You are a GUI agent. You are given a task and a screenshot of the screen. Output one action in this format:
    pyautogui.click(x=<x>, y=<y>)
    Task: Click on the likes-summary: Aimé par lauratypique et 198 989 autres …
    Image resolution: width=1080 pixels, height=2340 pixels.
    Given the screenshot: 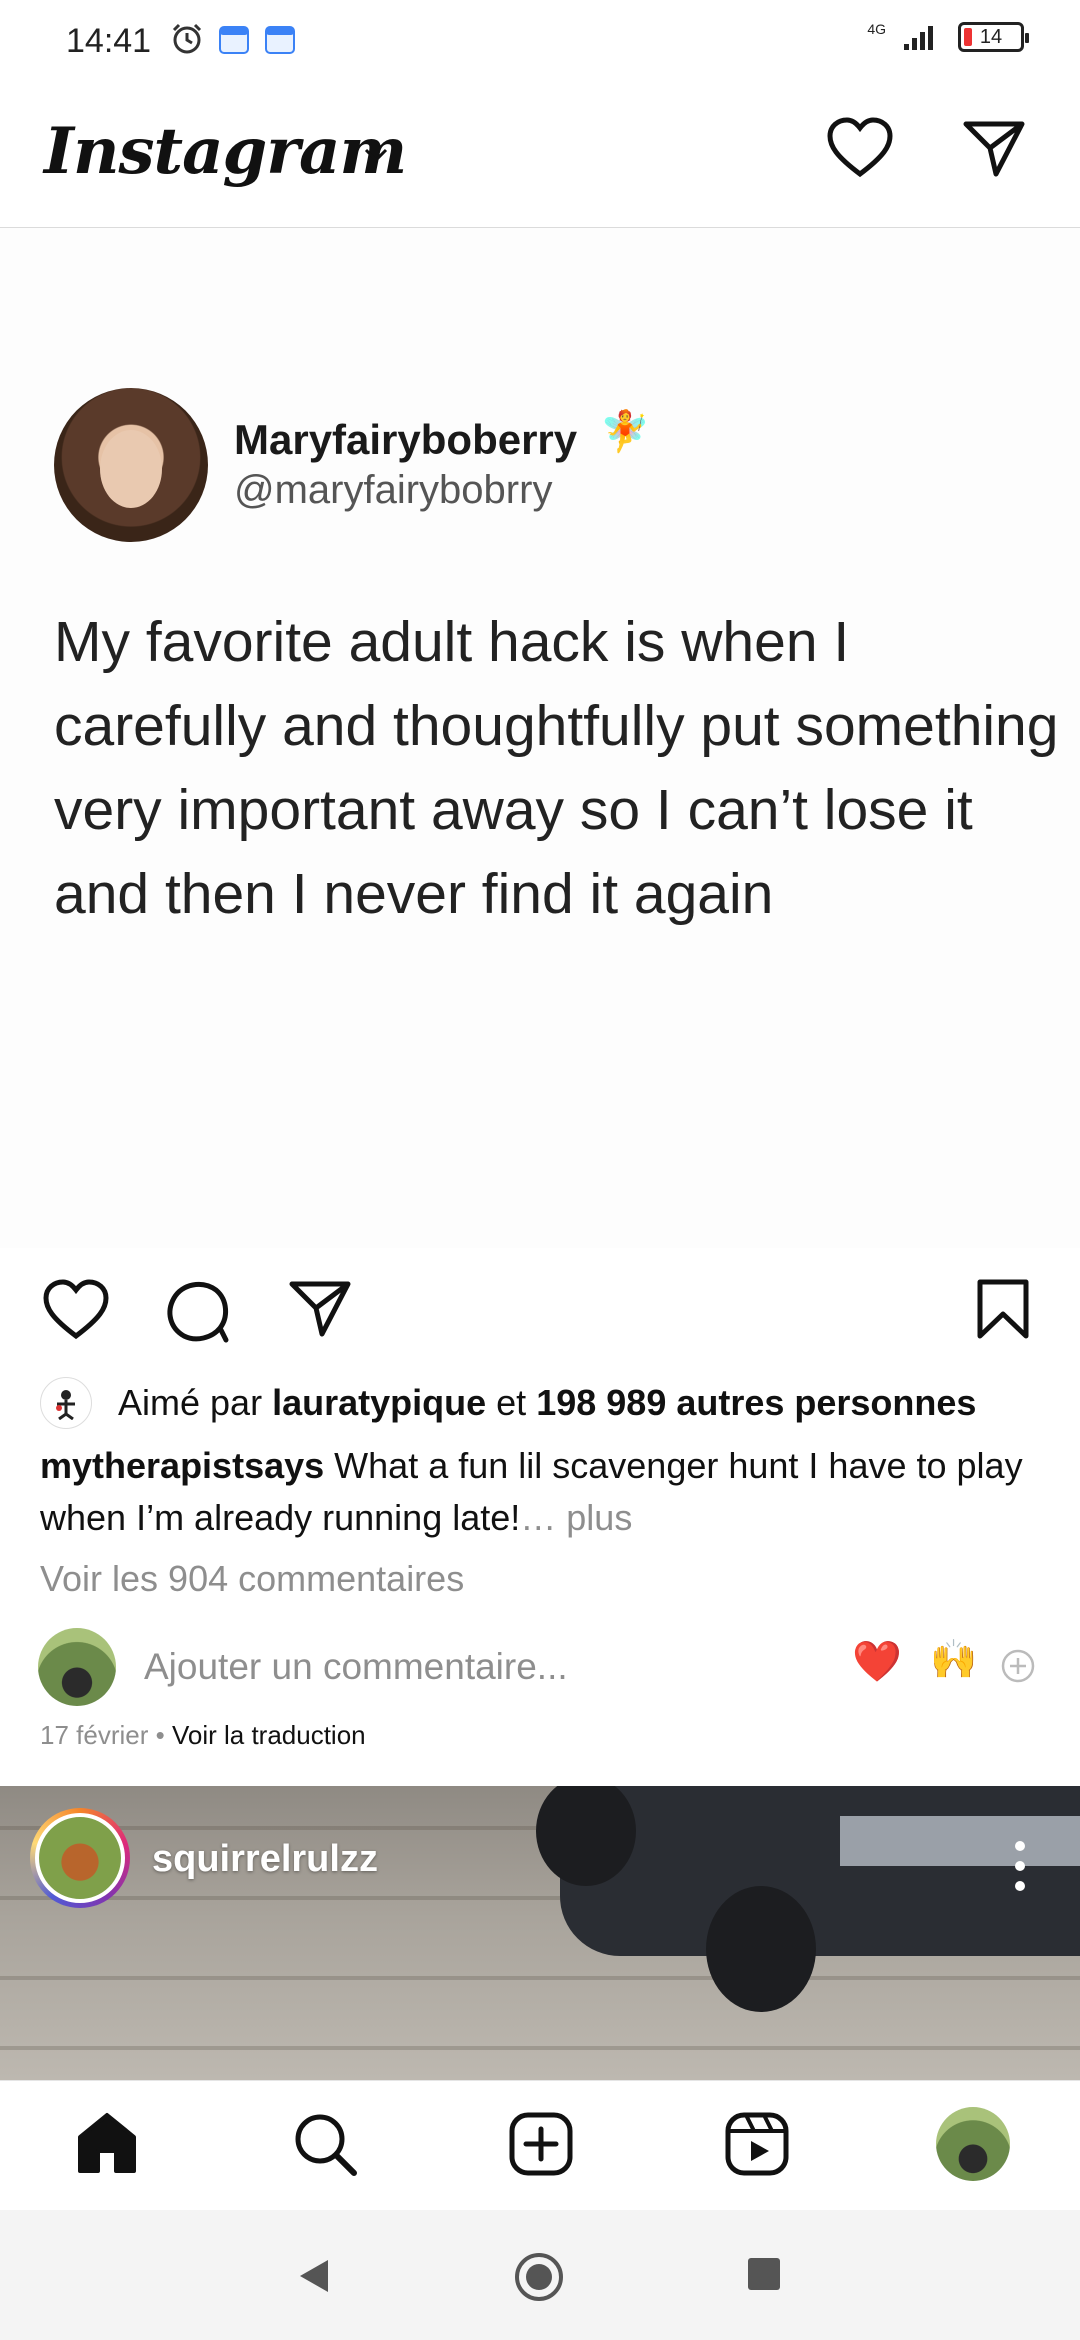 What is the action you would take?
    pyautogui.click(x=508, y=1403)
    